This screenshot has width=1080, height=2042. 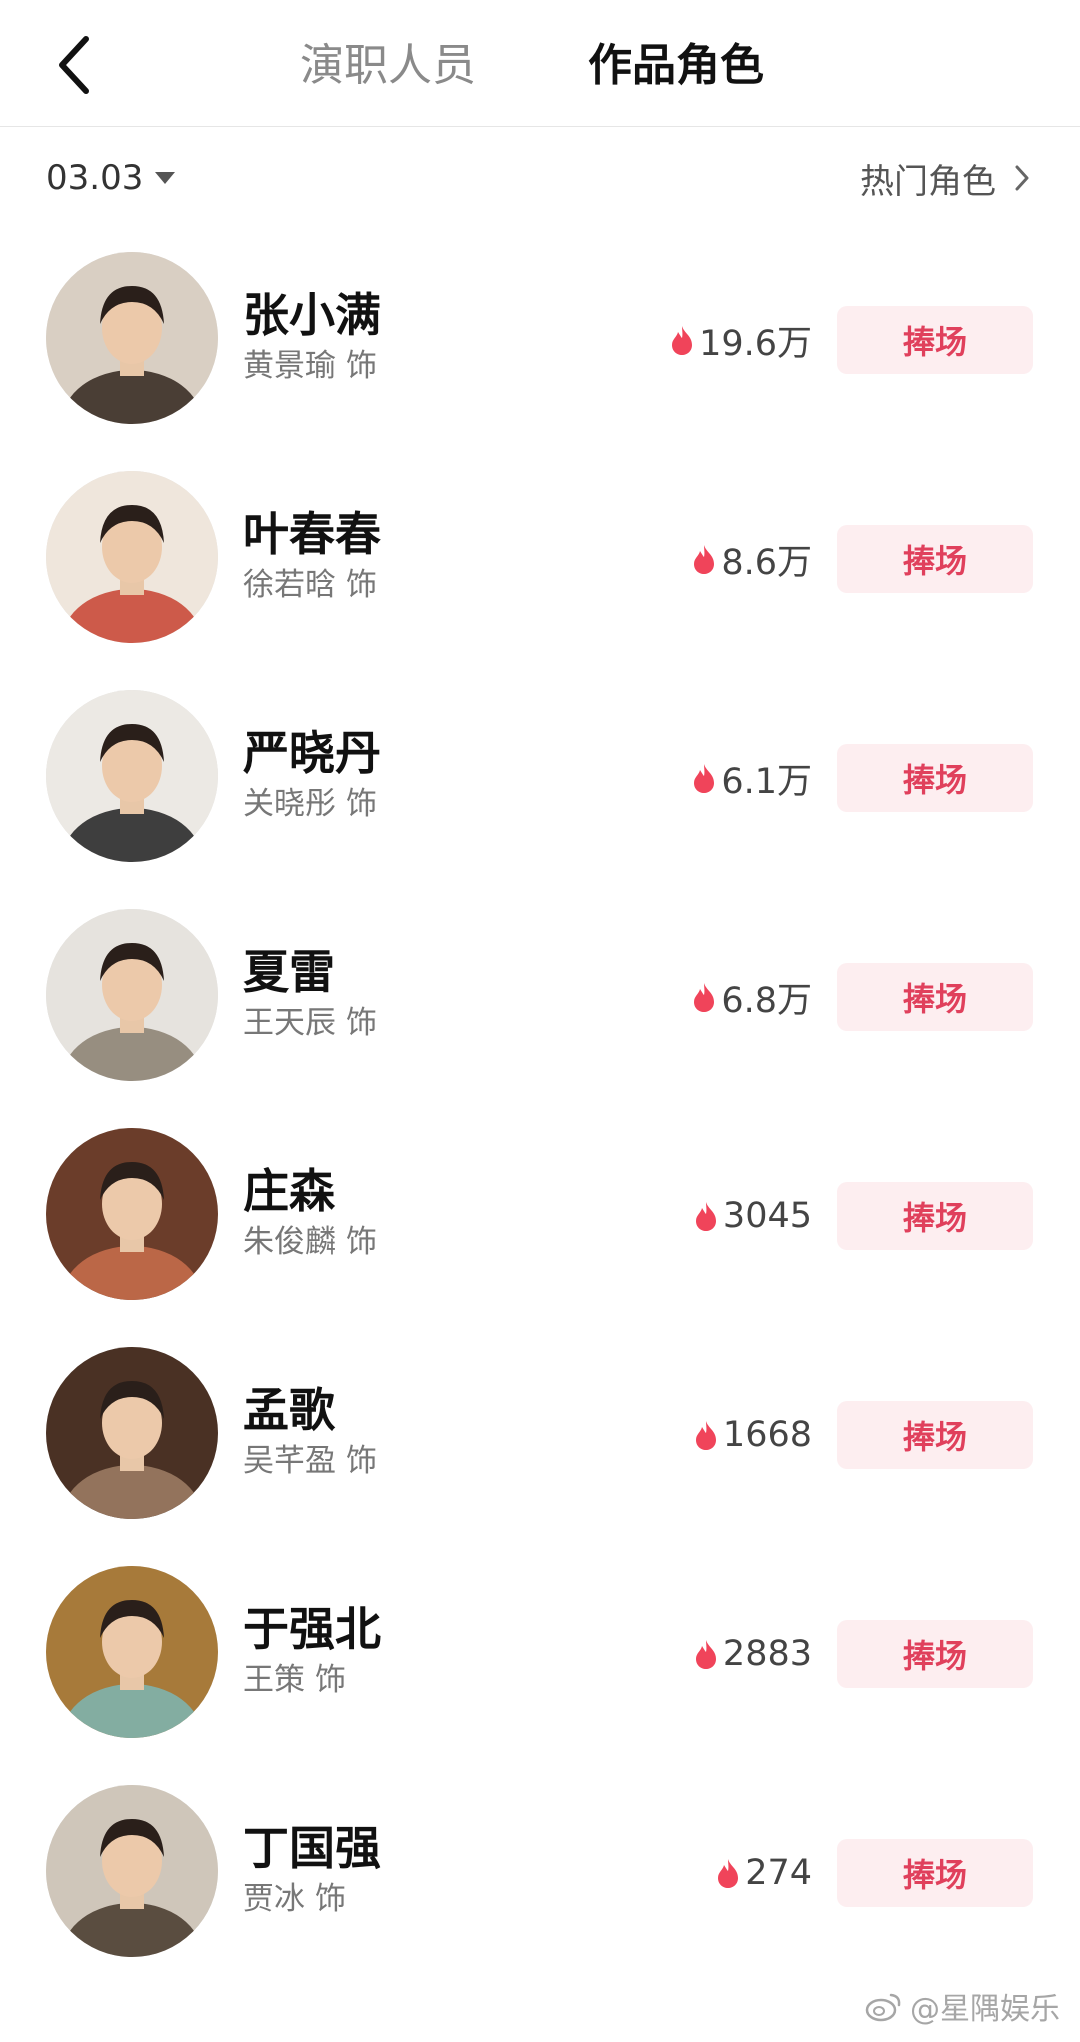 I want to click on actor-line: 王天辰饰, so click(x=310, y=1023).